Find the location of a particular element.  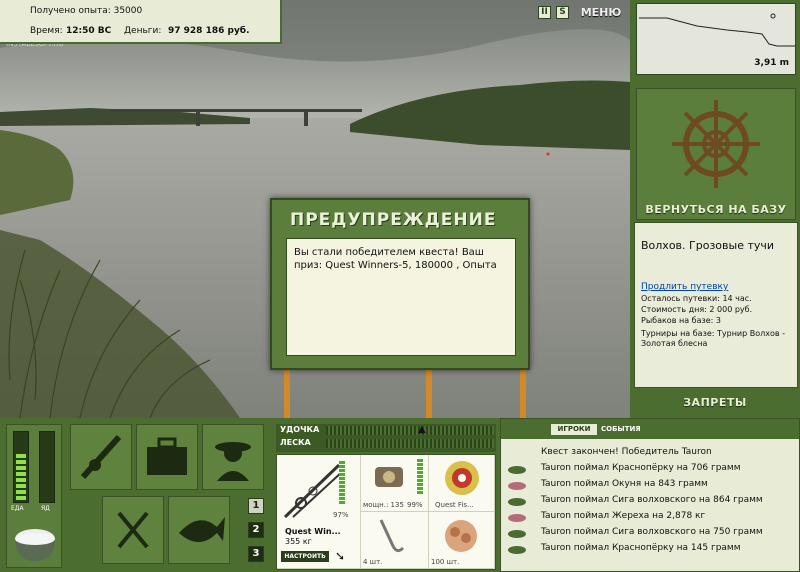

line-label: ЛЕСКА is located at coordinates (295, 442).